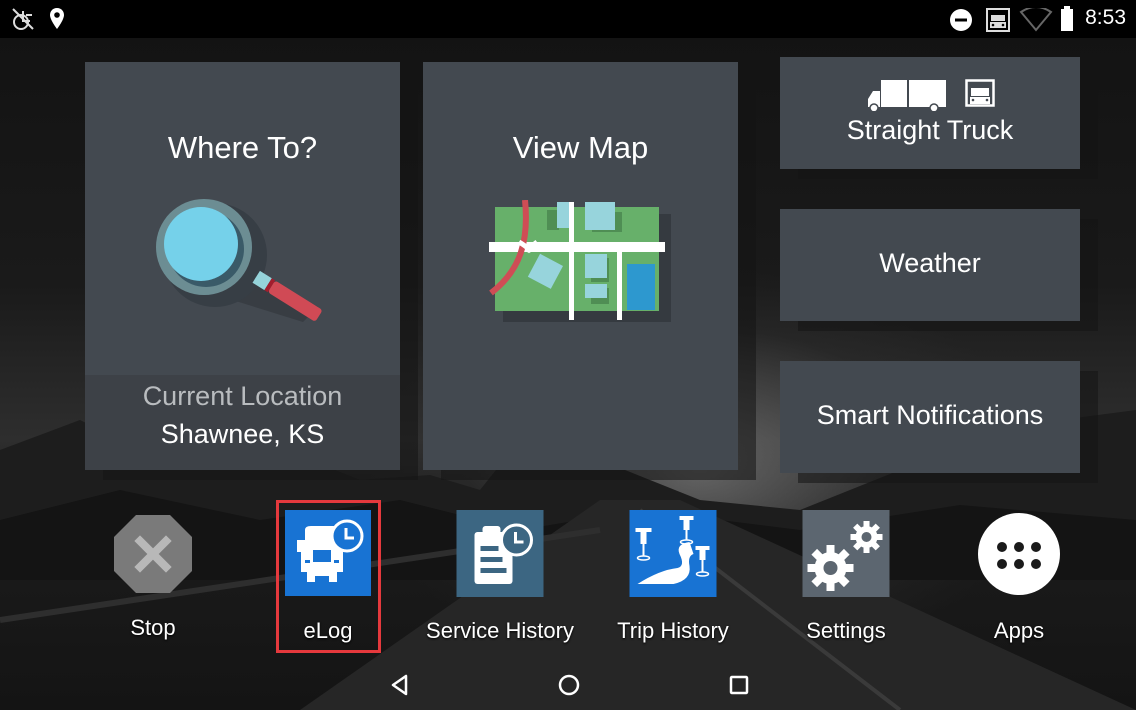  What do you see at coordinates (907, 95) in the screenshot?
I see `straight-truck-side-icon` at bounding box center [907, 95].